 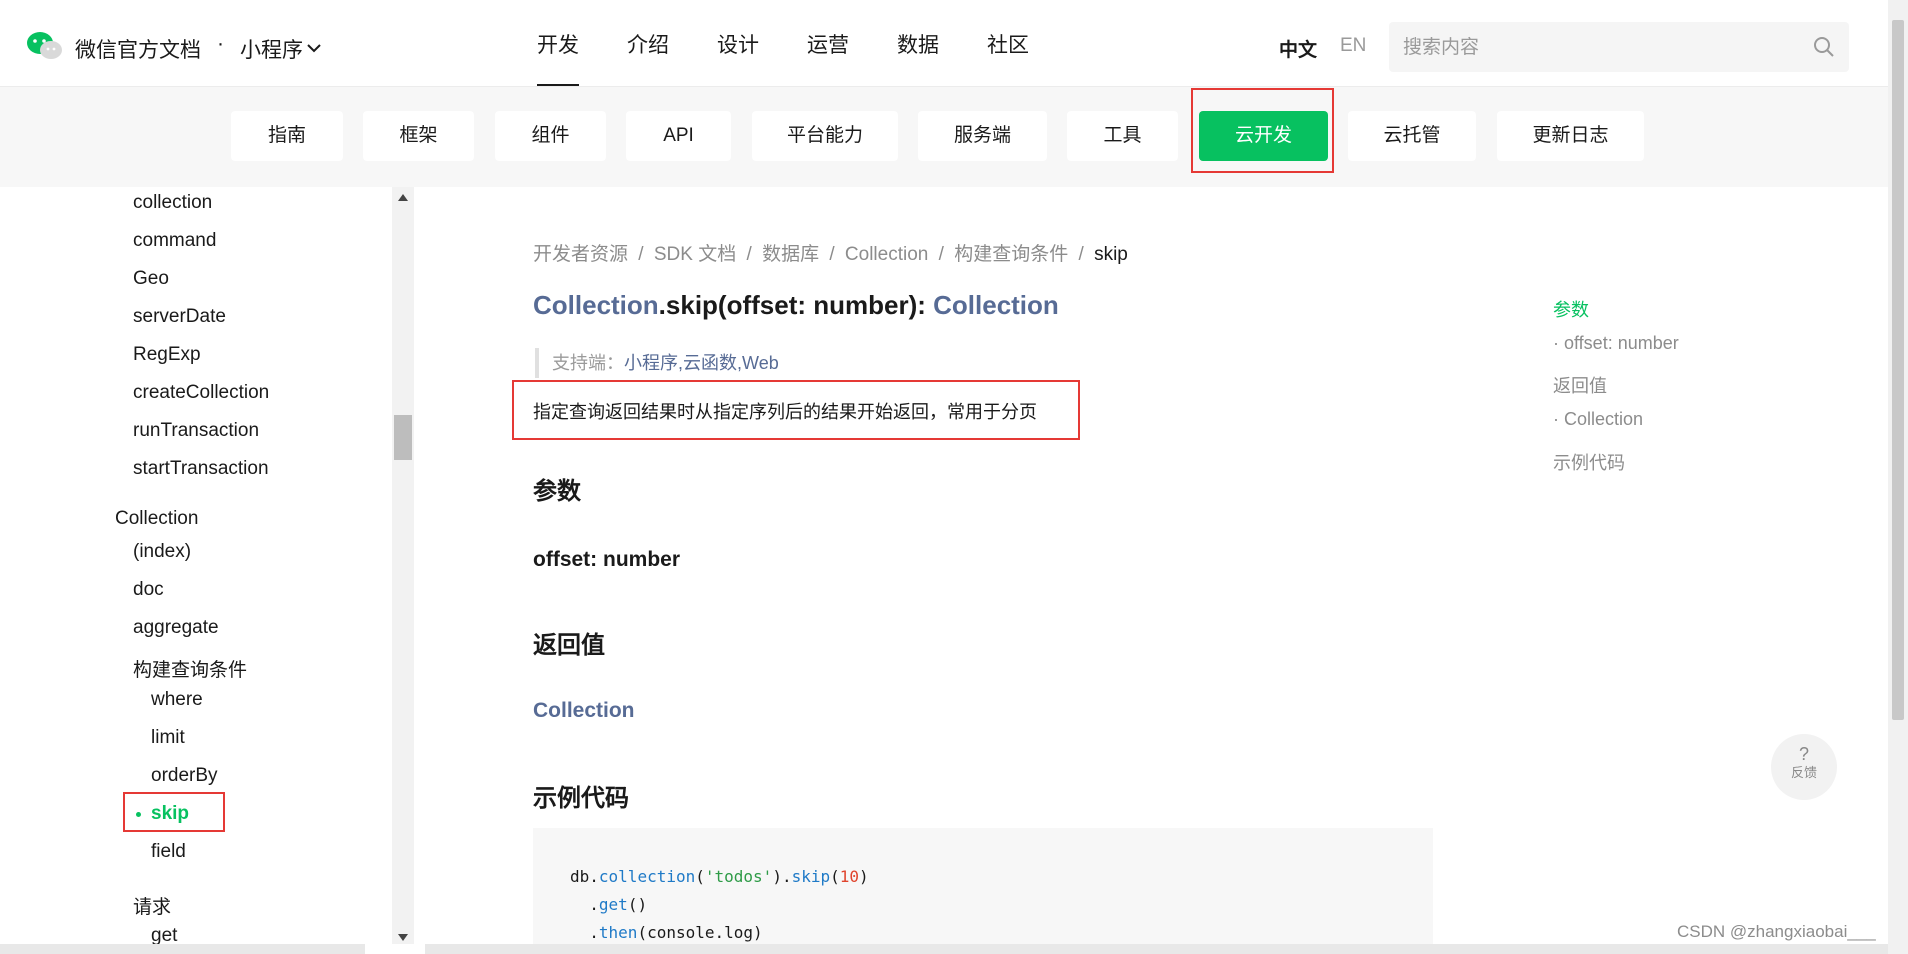 I want to click on title-class-link: Collection, so click(x=596, y=305).